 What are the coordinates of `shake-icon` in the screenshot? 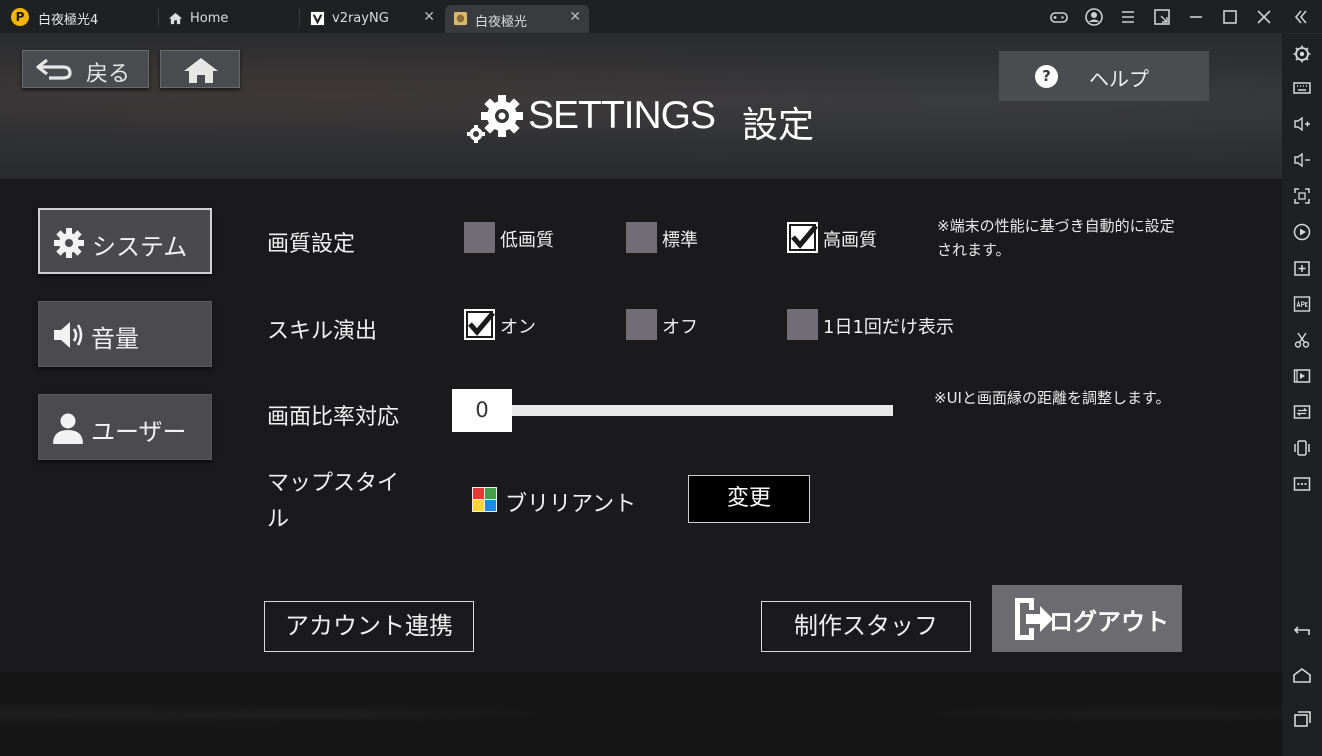 It's located at (1302, 448).